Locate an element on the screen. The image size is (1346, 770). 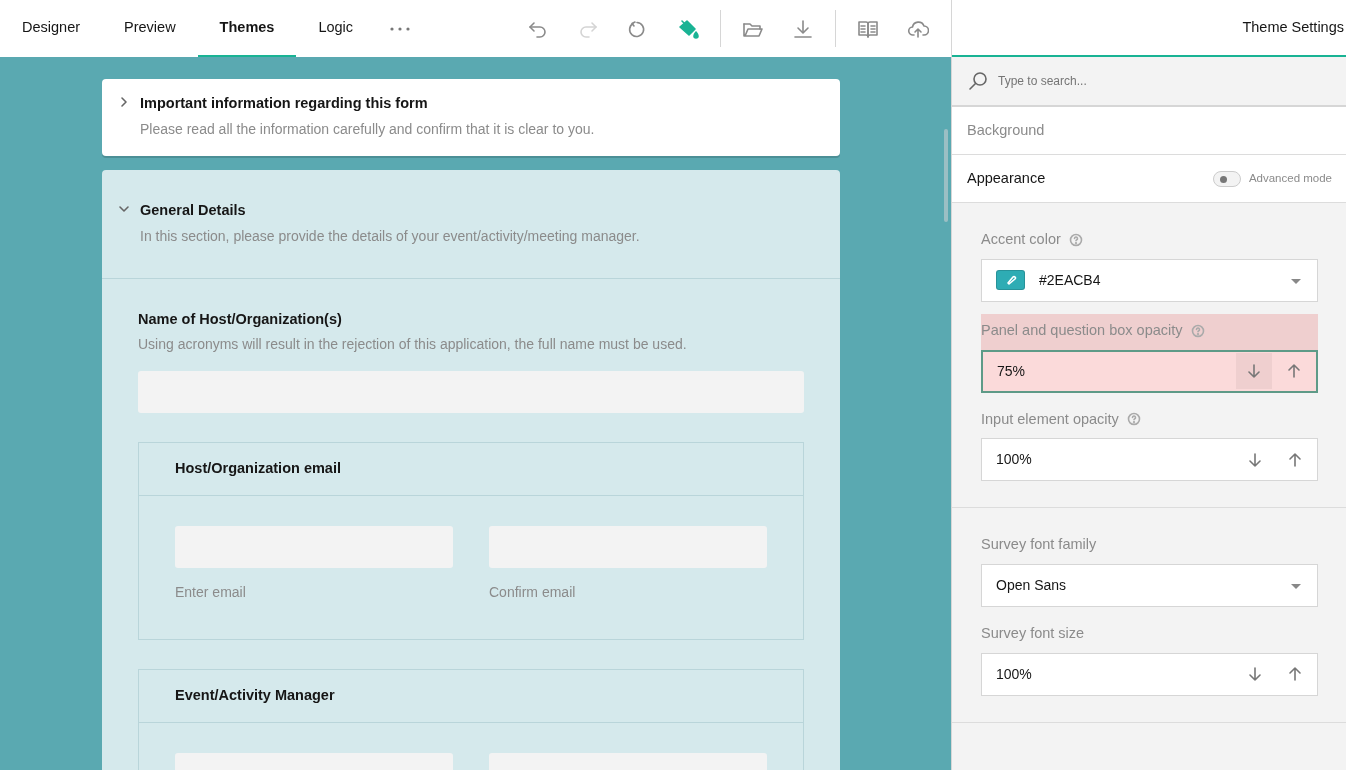
panel-header-title: Theme Settings is located at coordinates (1149, 28).